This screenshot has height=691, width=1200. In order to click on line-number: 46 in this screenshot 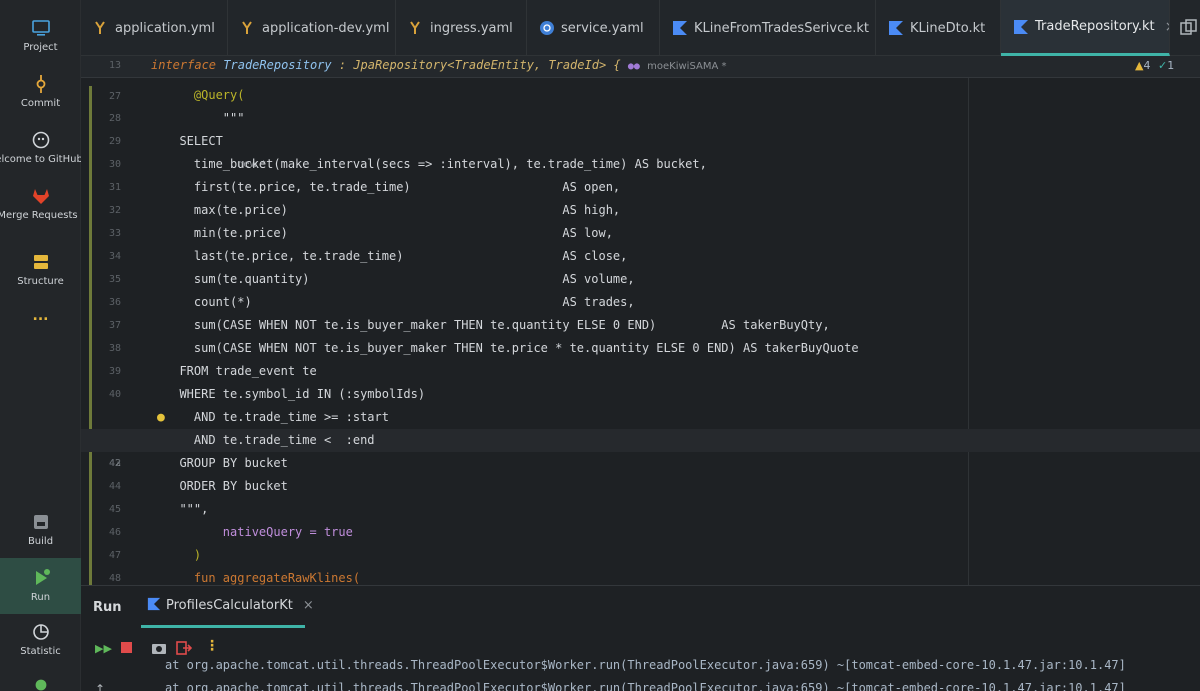, I will do `click(114, 532)`.